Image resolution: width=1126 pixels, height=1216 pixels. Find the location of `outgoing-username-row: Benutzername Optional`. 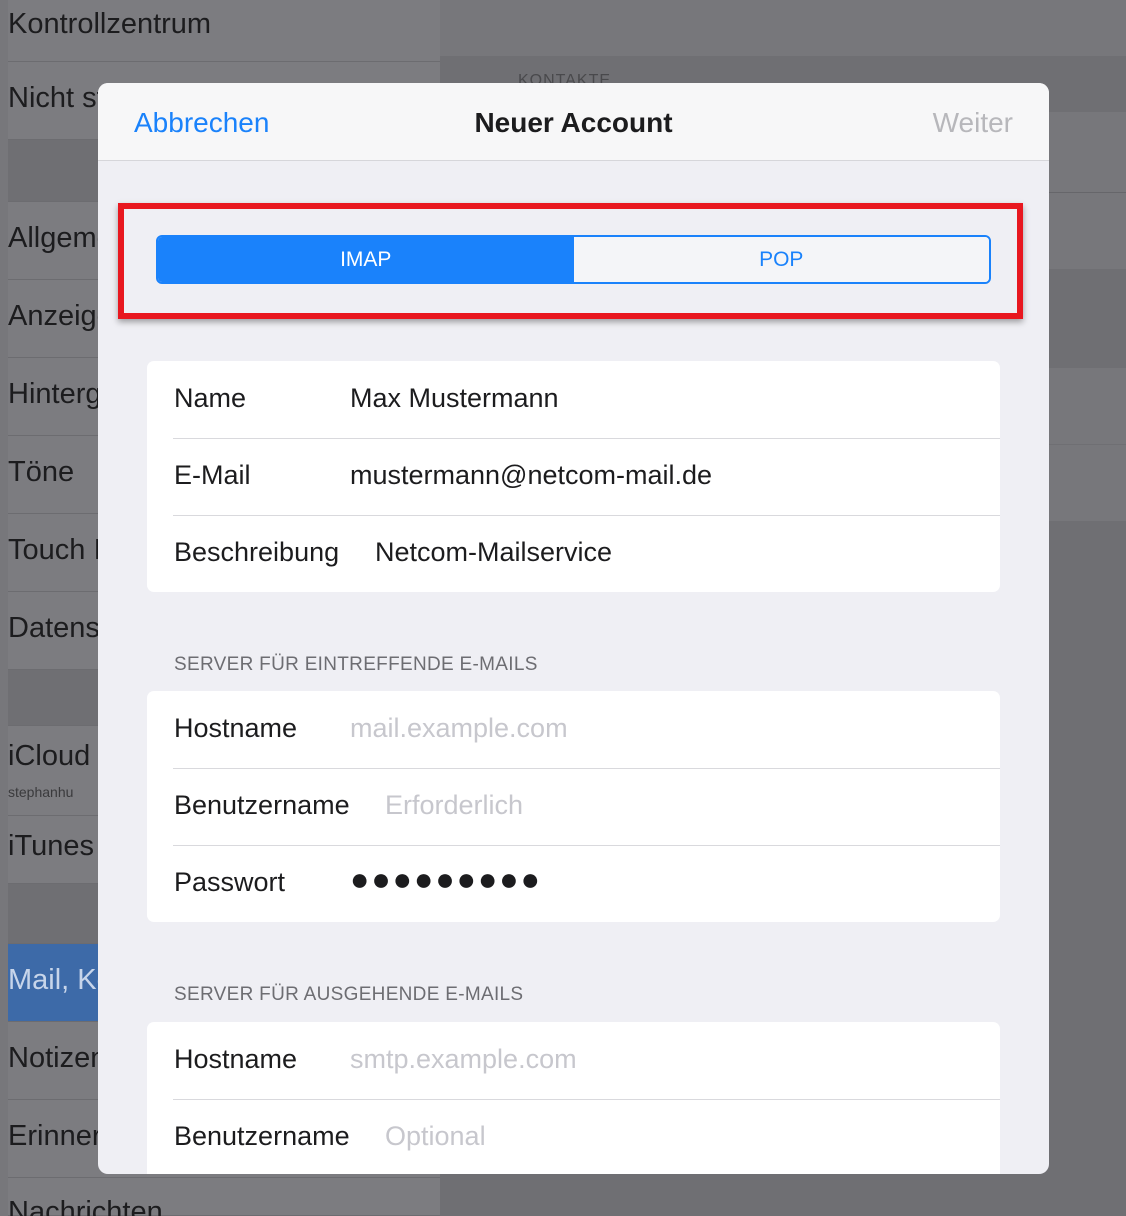

outgoing-username-row: Benutzername Optional is located at coordinates (573, 1136).